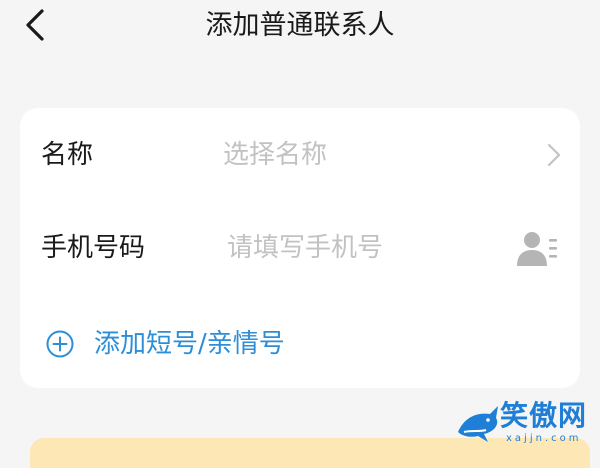 This screenshot has height=468, width=600. Describe the element at coordinates (367, 248) in the screenshot. I see `phone-number-input` at that location.